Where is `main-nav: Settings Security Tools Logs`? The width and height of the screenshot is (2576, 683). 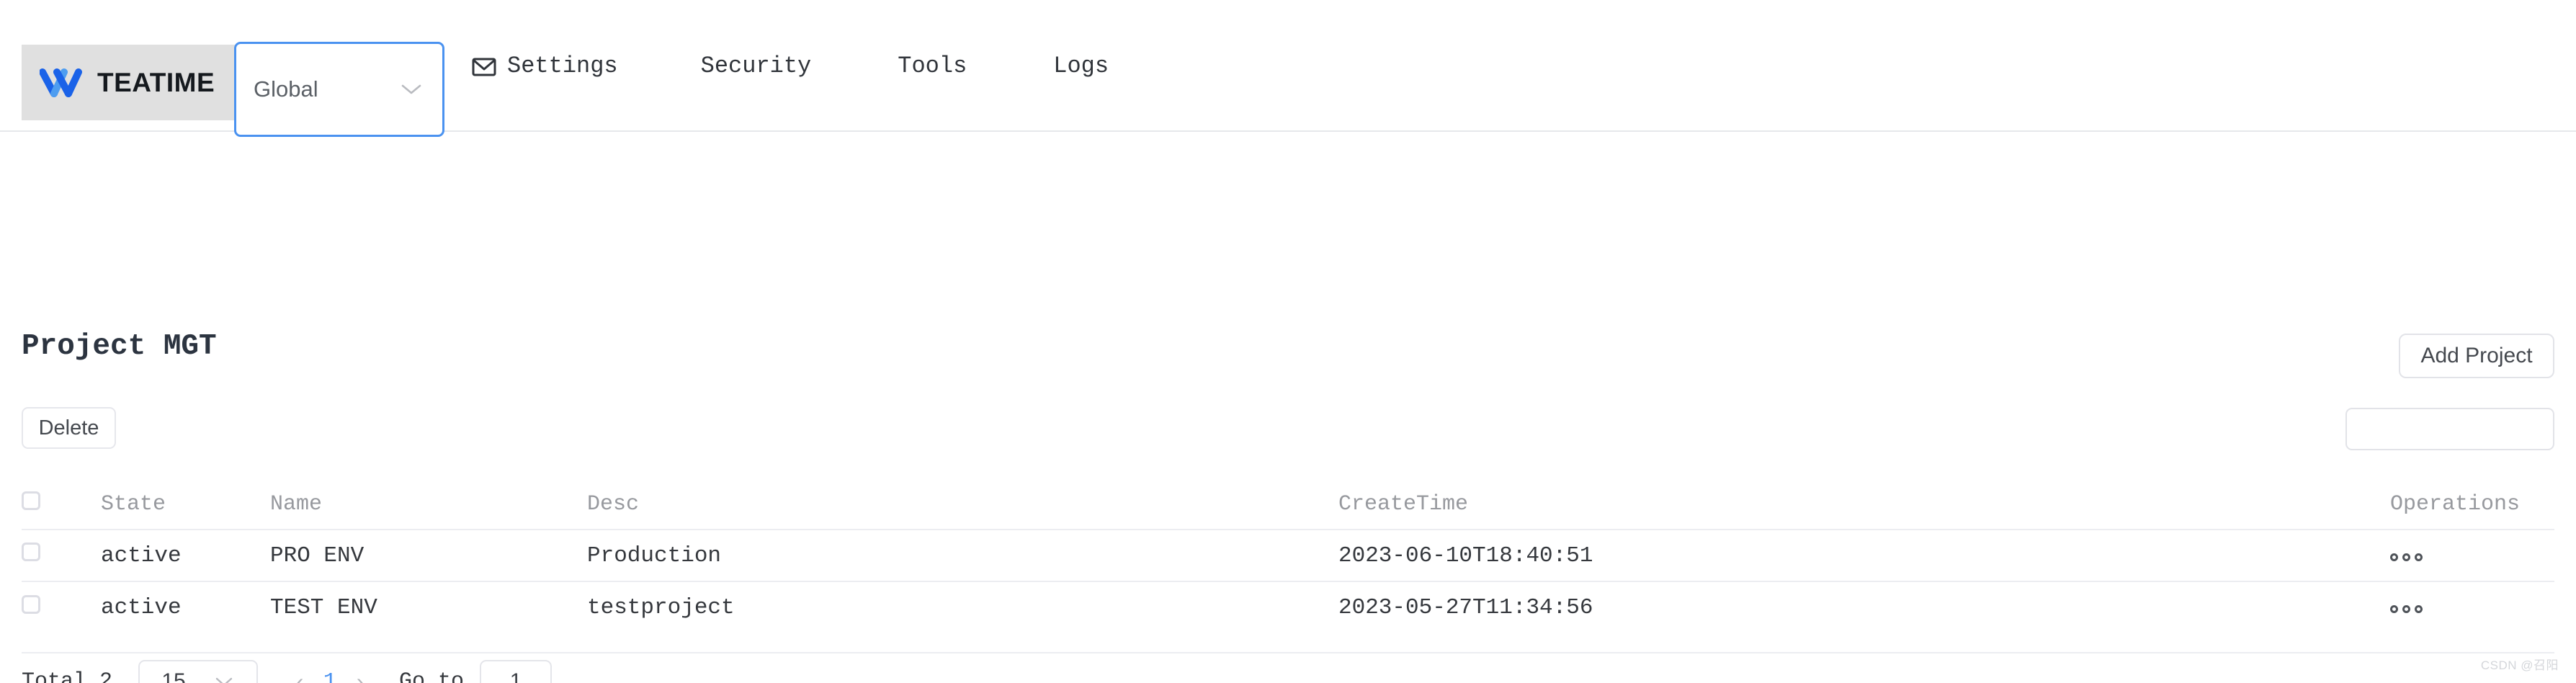 main-nav: Settings Security Tools Logs is located at coordinates (789, 66).